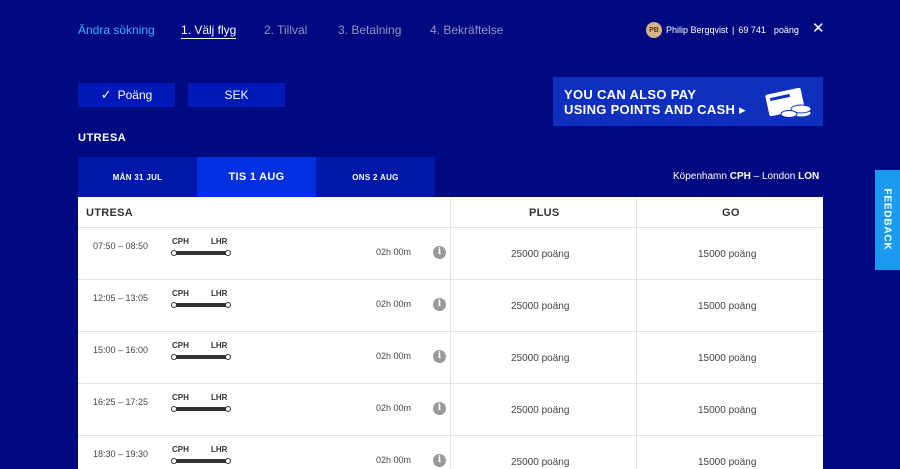  Describe the element at coordinates (375, 177) in the screenshot. I see `date-tab-next: ONS 2 AUG` at that location.